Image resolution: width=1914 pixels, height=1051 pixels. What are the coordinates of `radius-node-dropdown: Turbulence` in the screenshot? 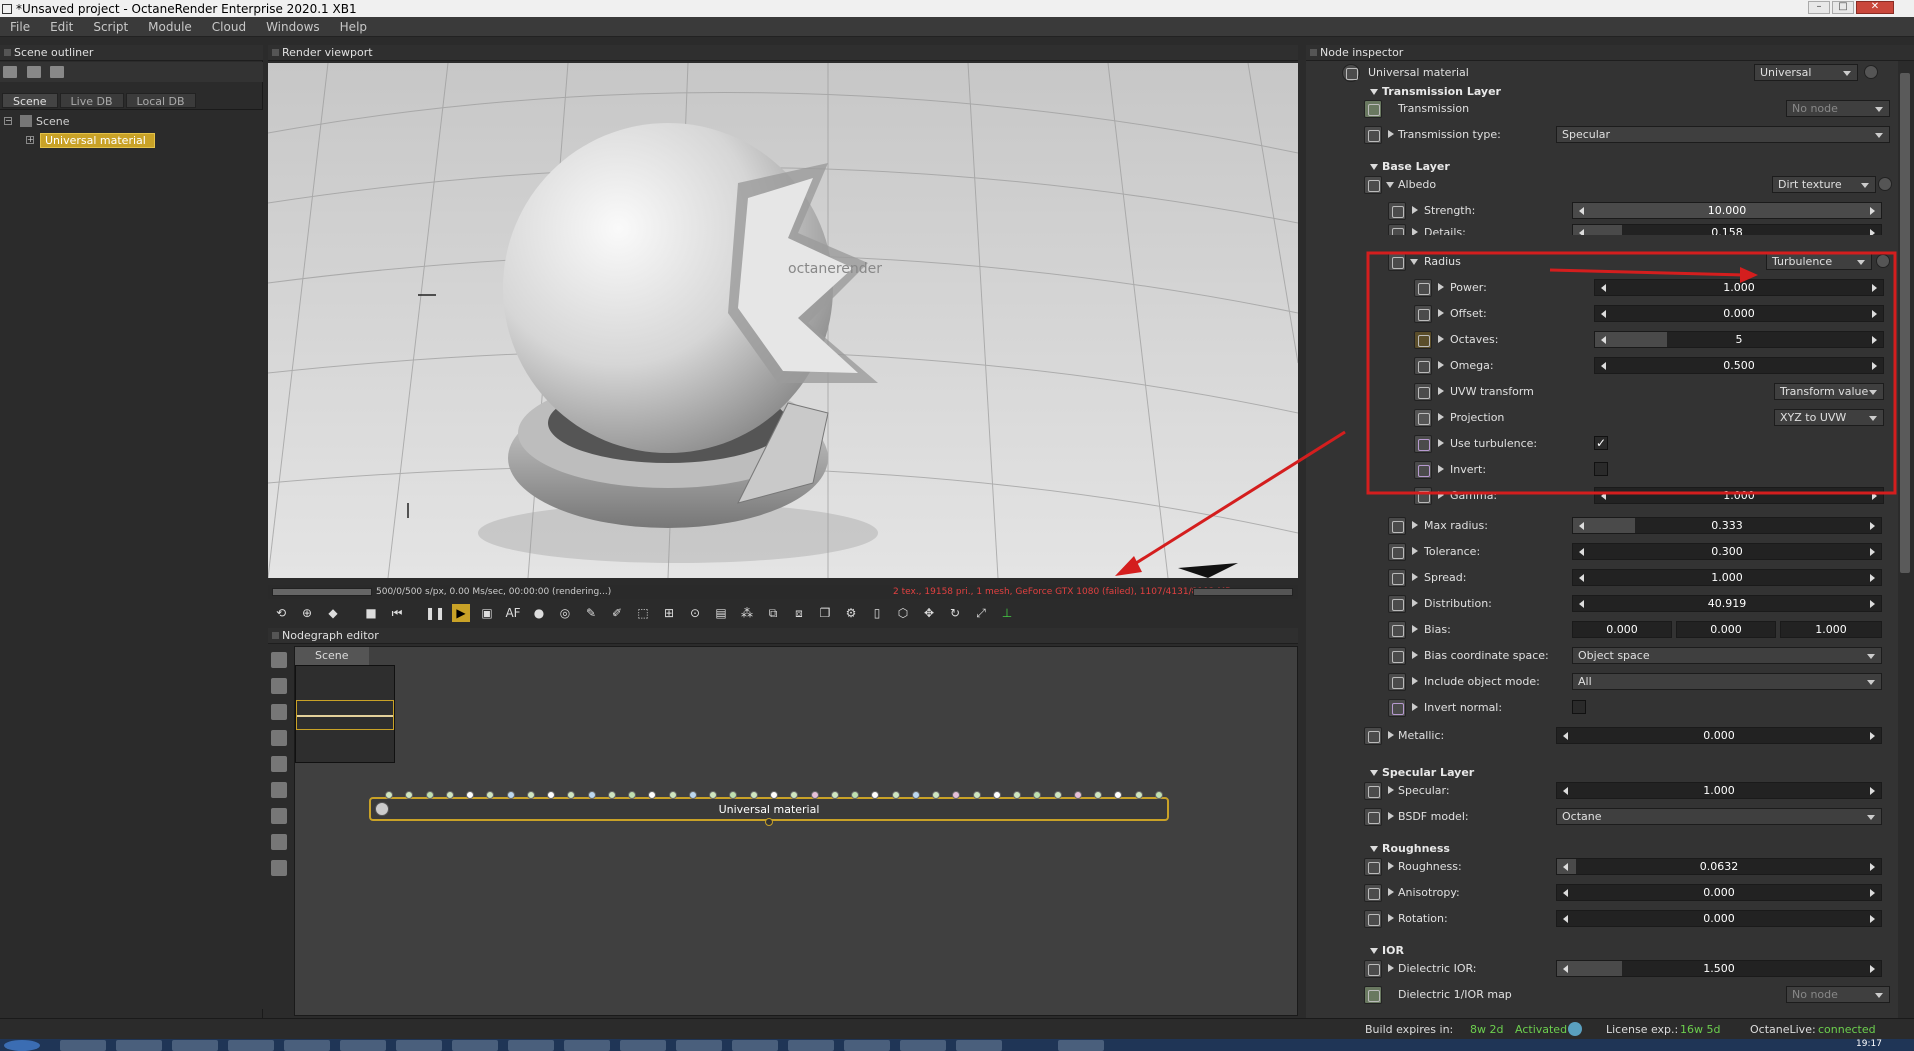 It's located at (1819, 261).